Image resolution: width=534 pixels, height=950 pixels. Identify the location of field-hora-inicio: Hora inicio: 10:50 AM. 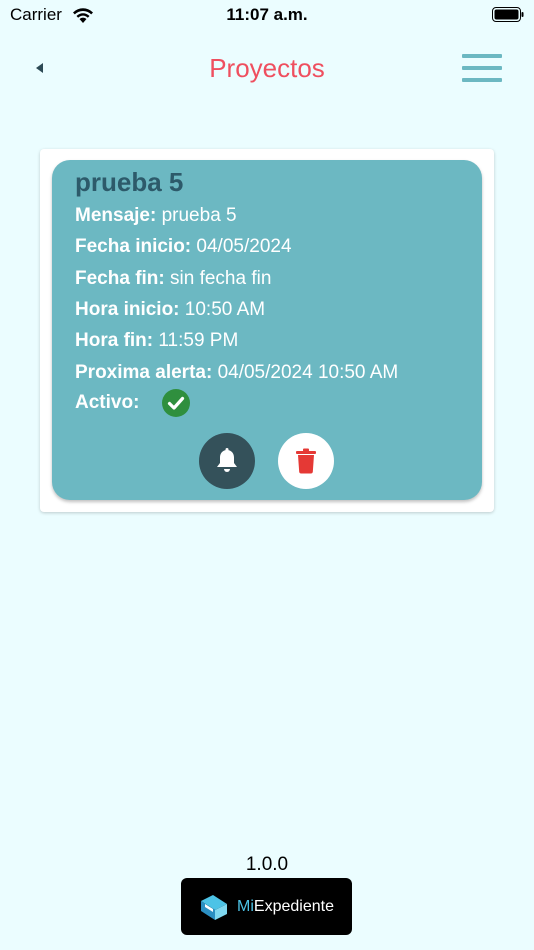
(170, 310).